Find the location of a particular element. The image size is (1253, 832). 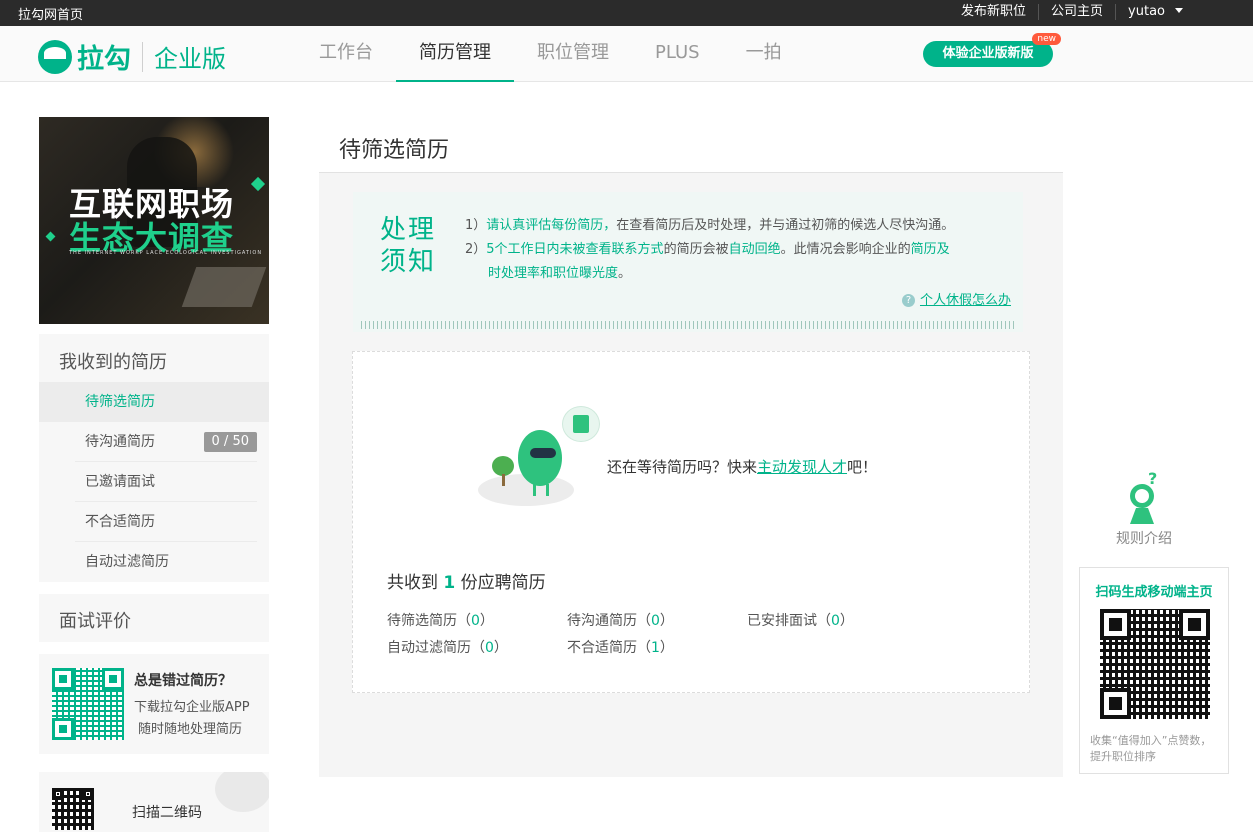

new-badge: new is located at coordinates (1046, 39).